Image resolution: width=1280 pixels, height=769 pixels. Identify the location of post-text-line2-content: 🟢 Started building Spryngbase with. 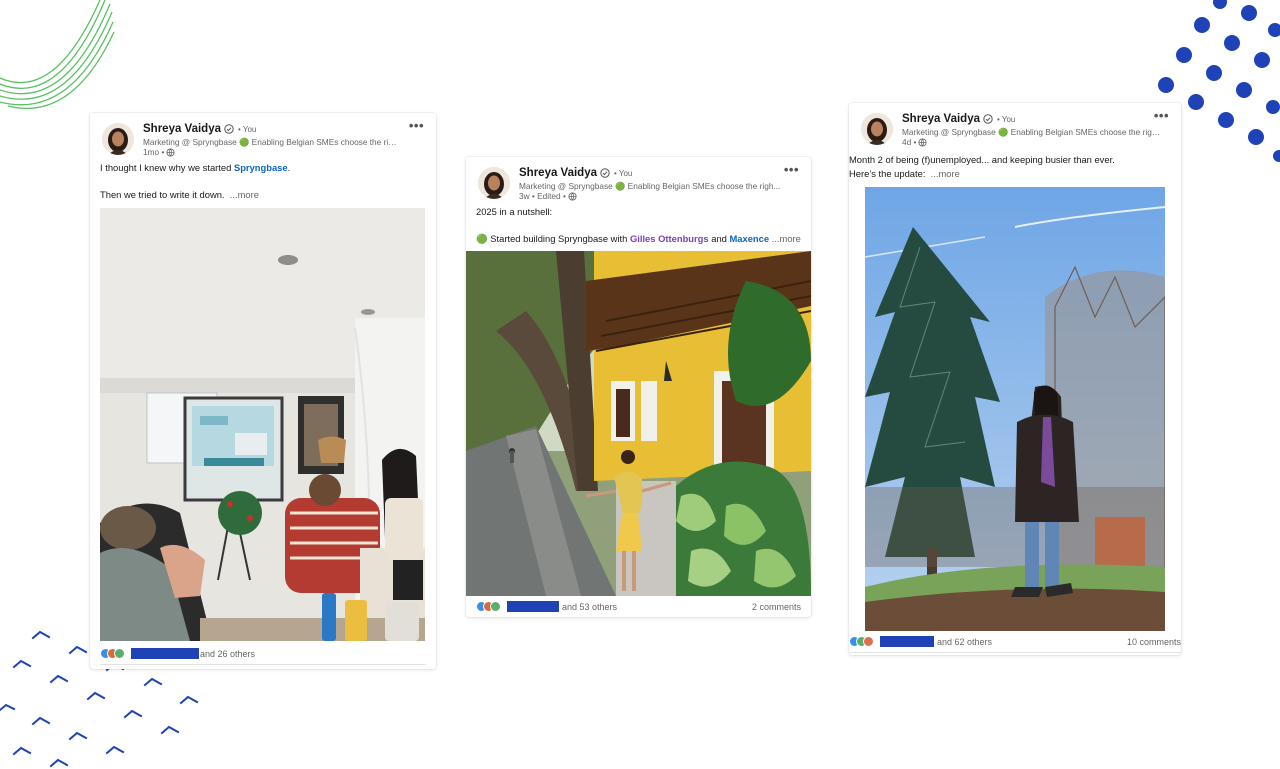
(553, 238).